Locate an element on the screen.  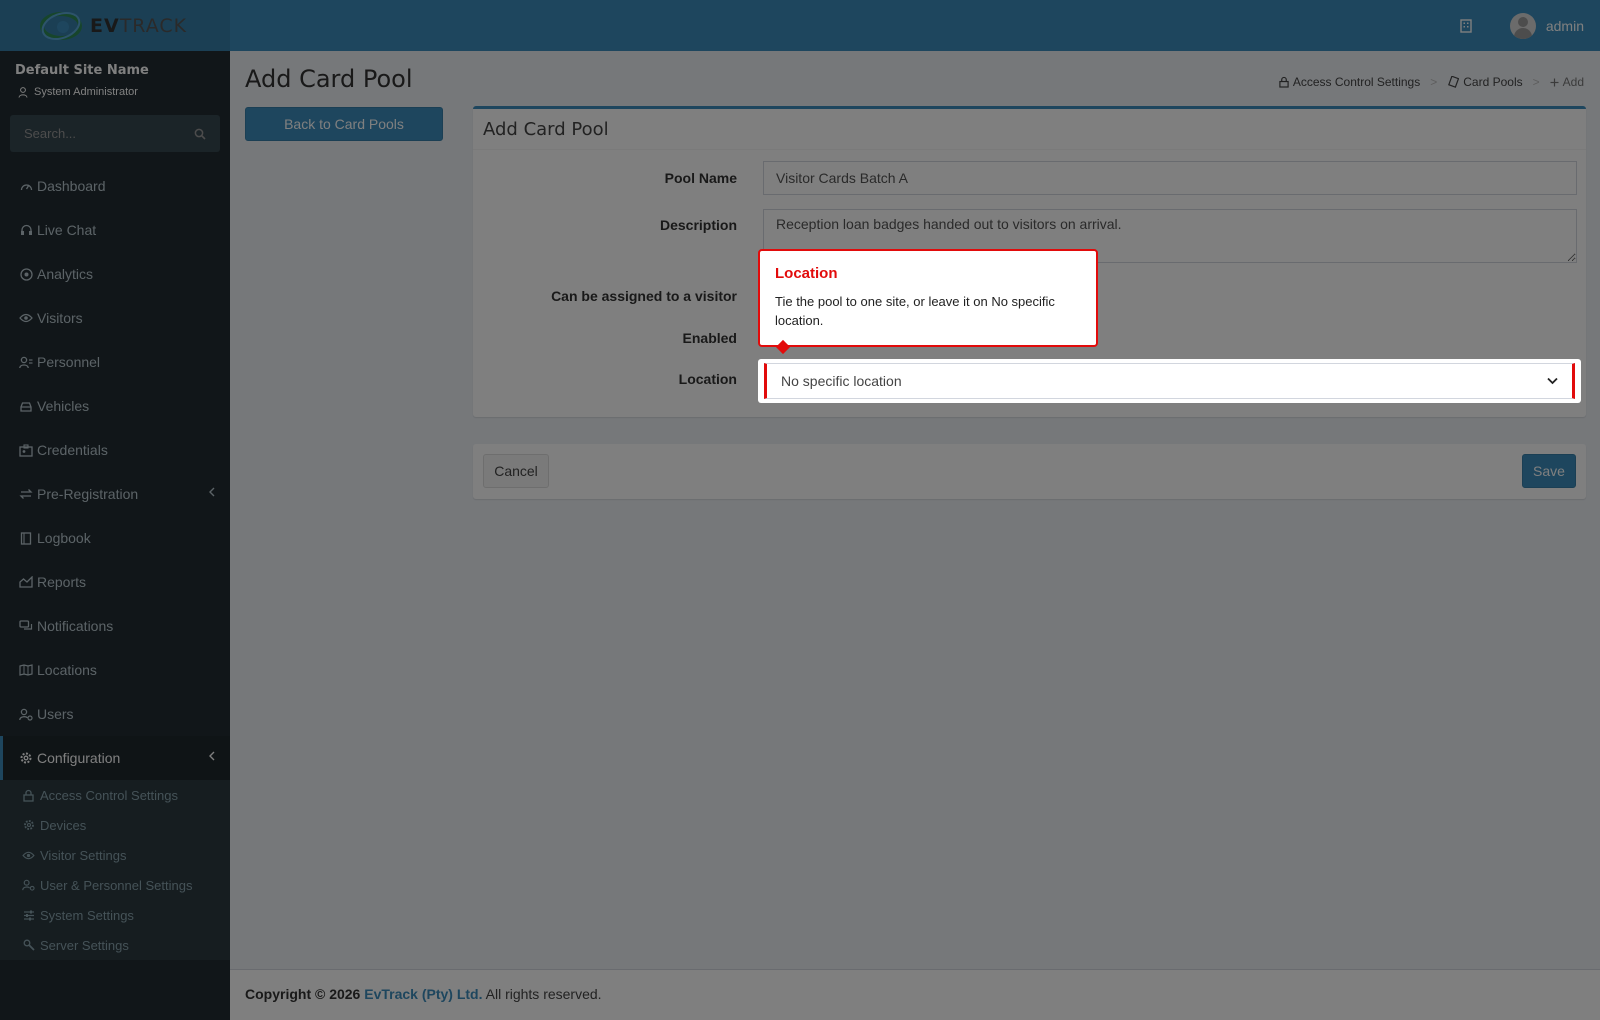
tour-highlight: No specific location is located at coordinates (1169, 381).